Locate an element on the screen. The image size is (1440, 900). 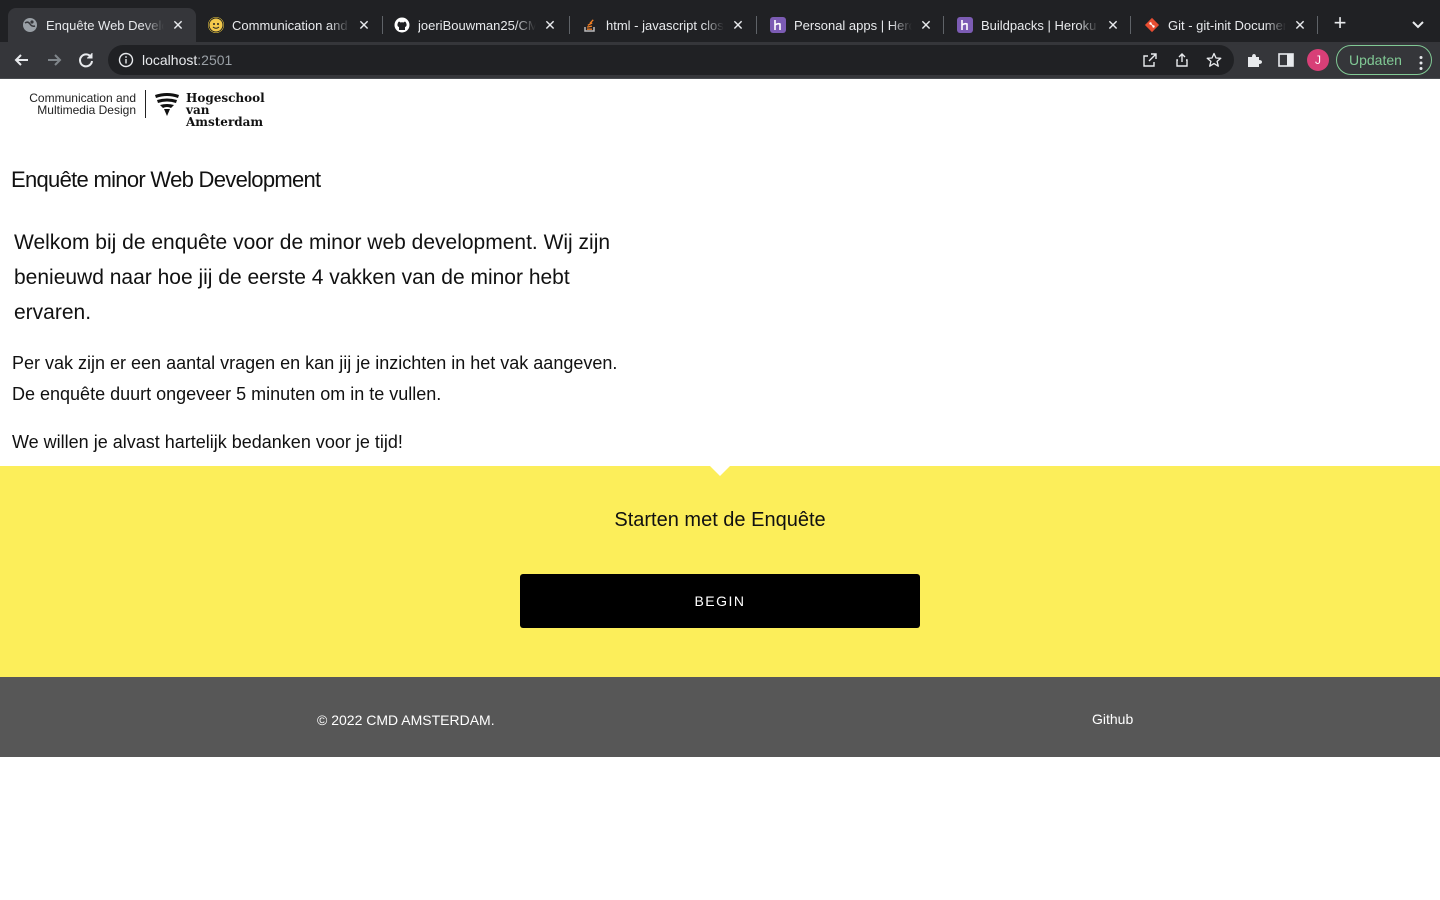
github-link: Github is located at coordinates (1112, 719).